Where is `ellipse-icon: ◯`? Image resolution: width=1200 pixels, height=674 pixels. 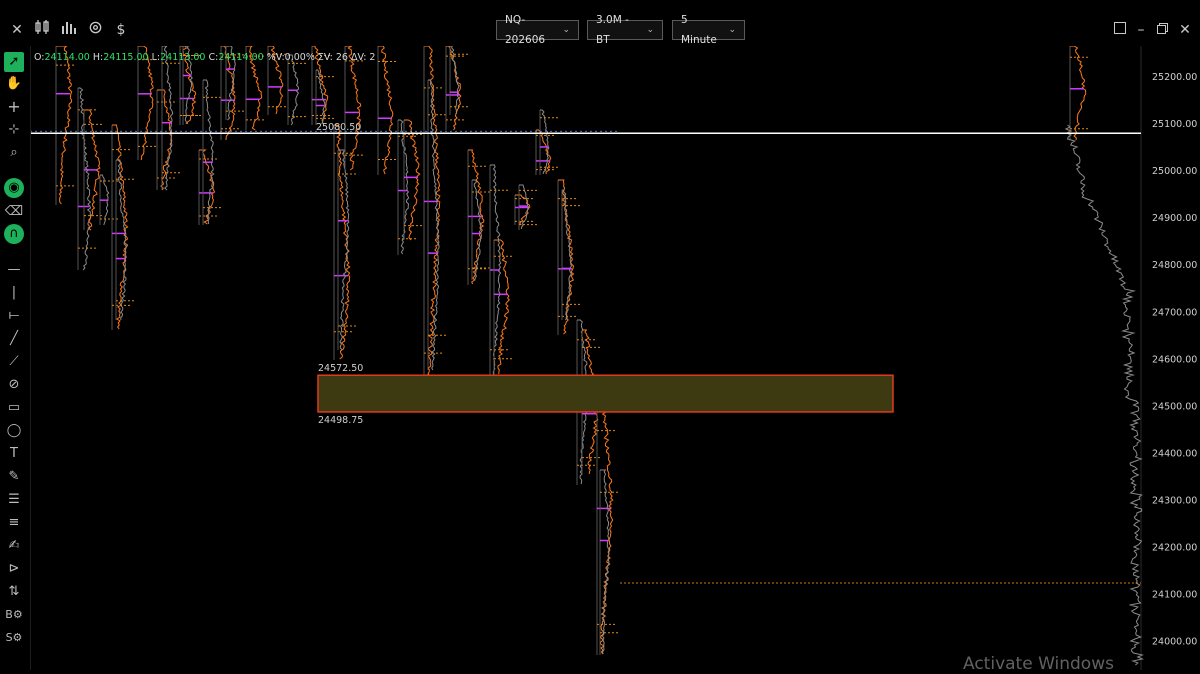
ellipse-icon: ◯ is located at coordinates (14, 431).